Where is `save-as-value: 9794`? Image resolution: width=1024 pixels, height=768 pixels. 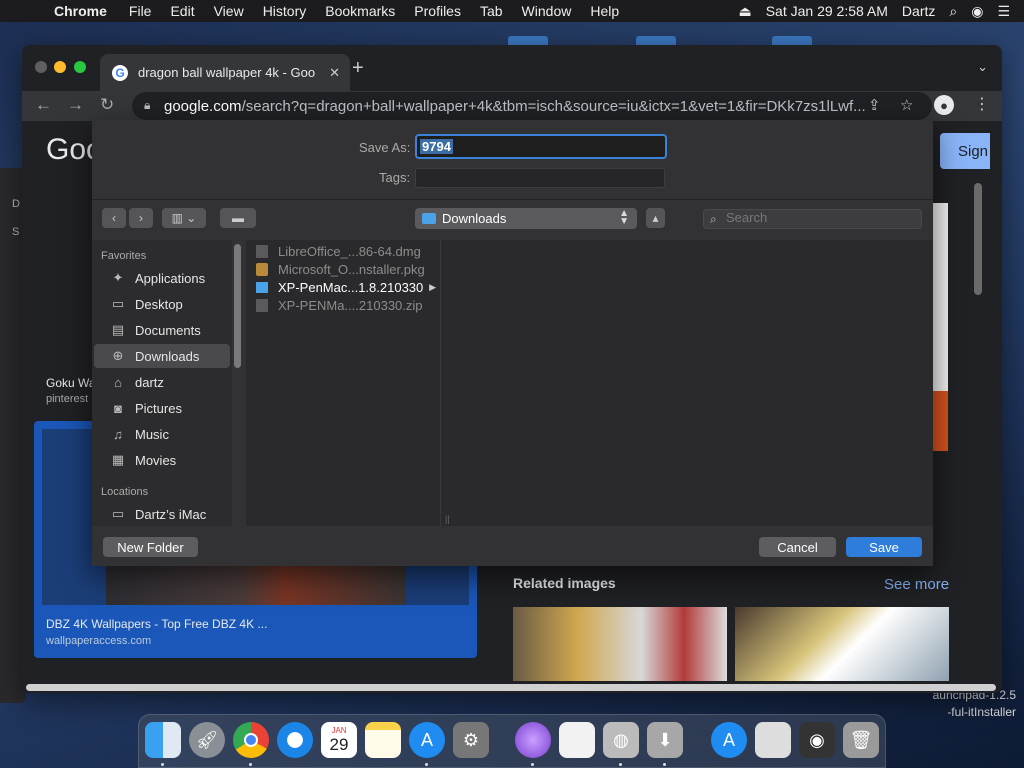 save-as-value: 9794 is located at coordinates (436, 146).